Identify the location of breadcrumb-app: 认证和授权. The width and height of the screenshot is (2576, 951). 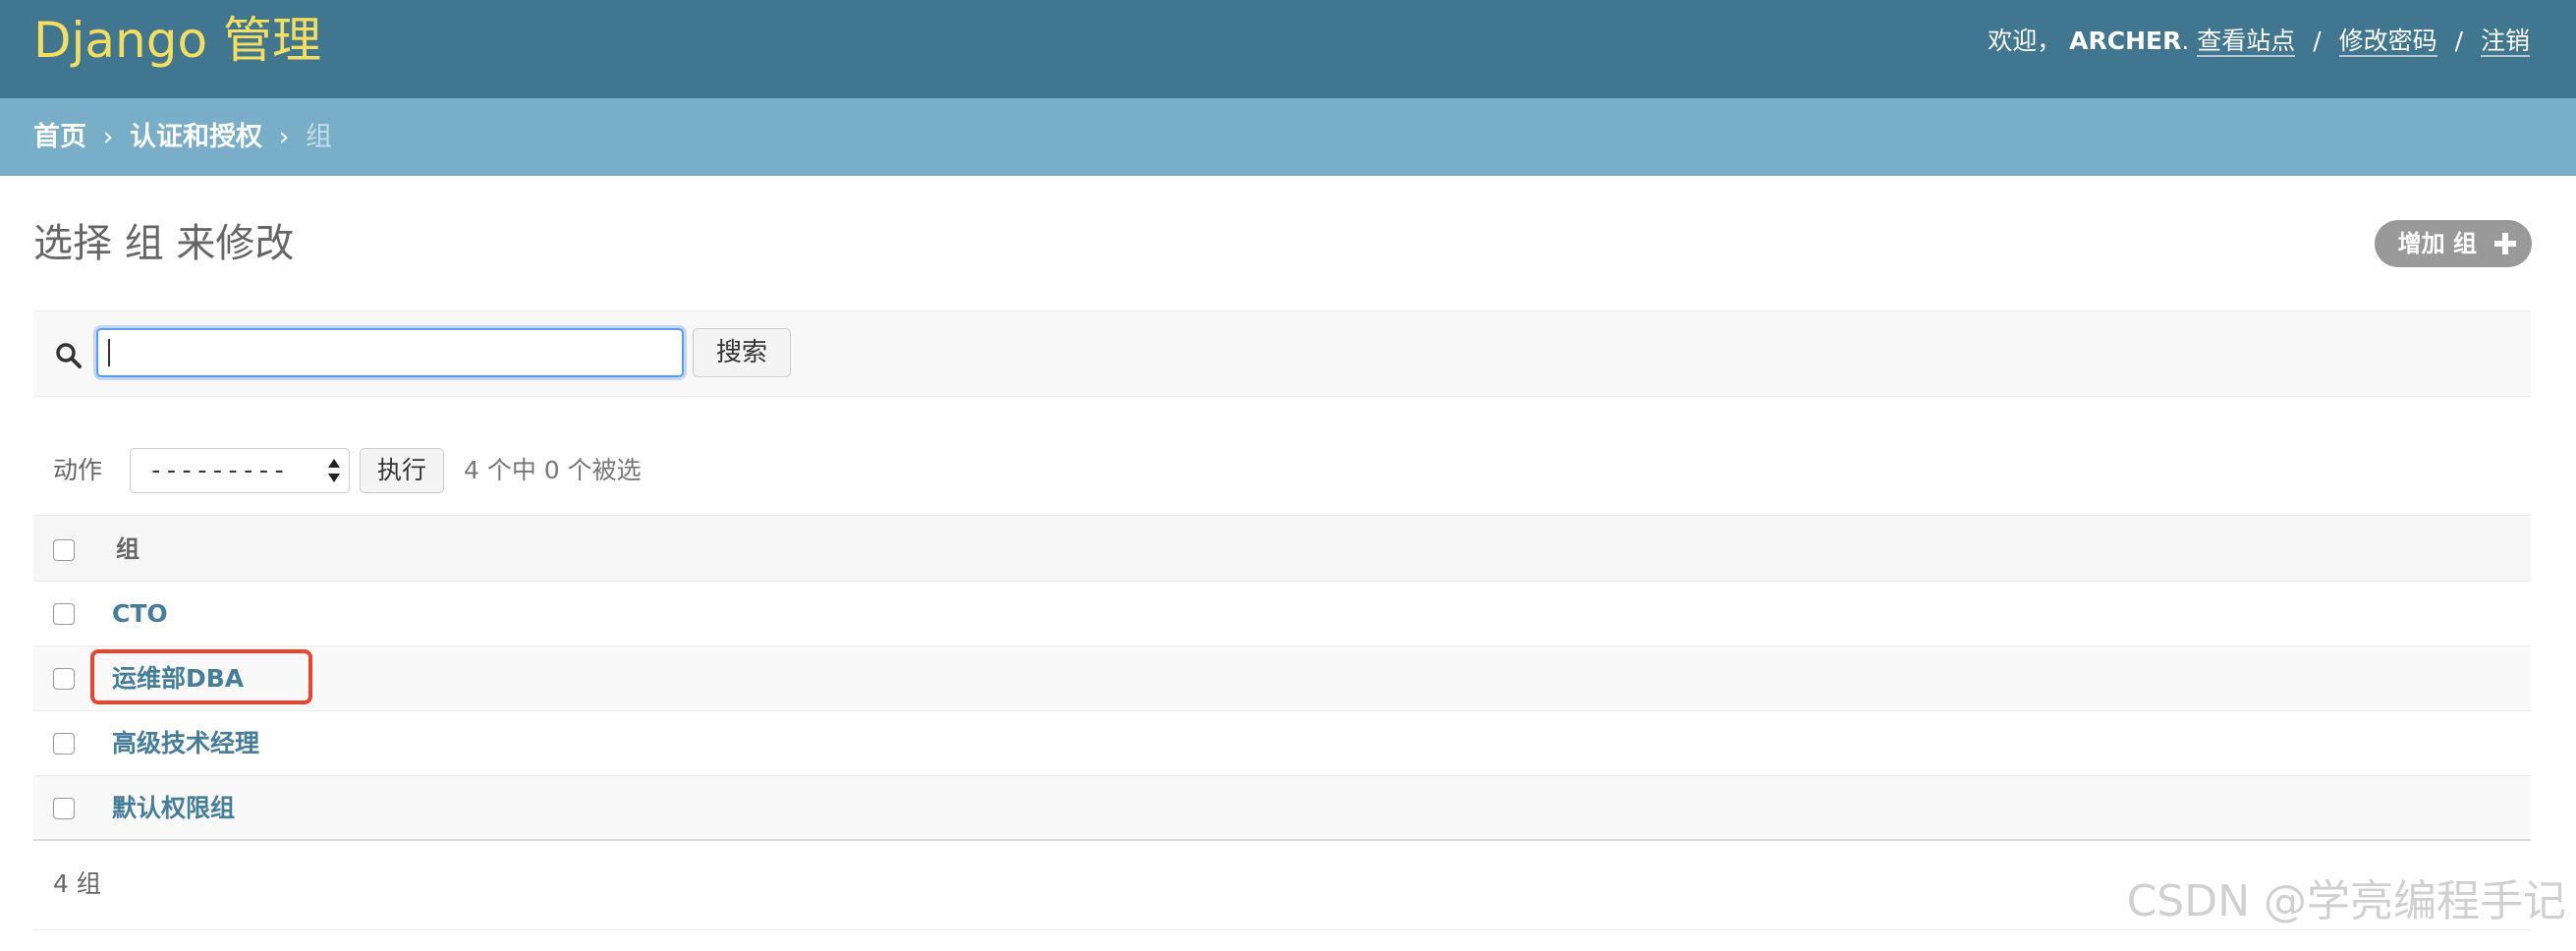
(196, 137).